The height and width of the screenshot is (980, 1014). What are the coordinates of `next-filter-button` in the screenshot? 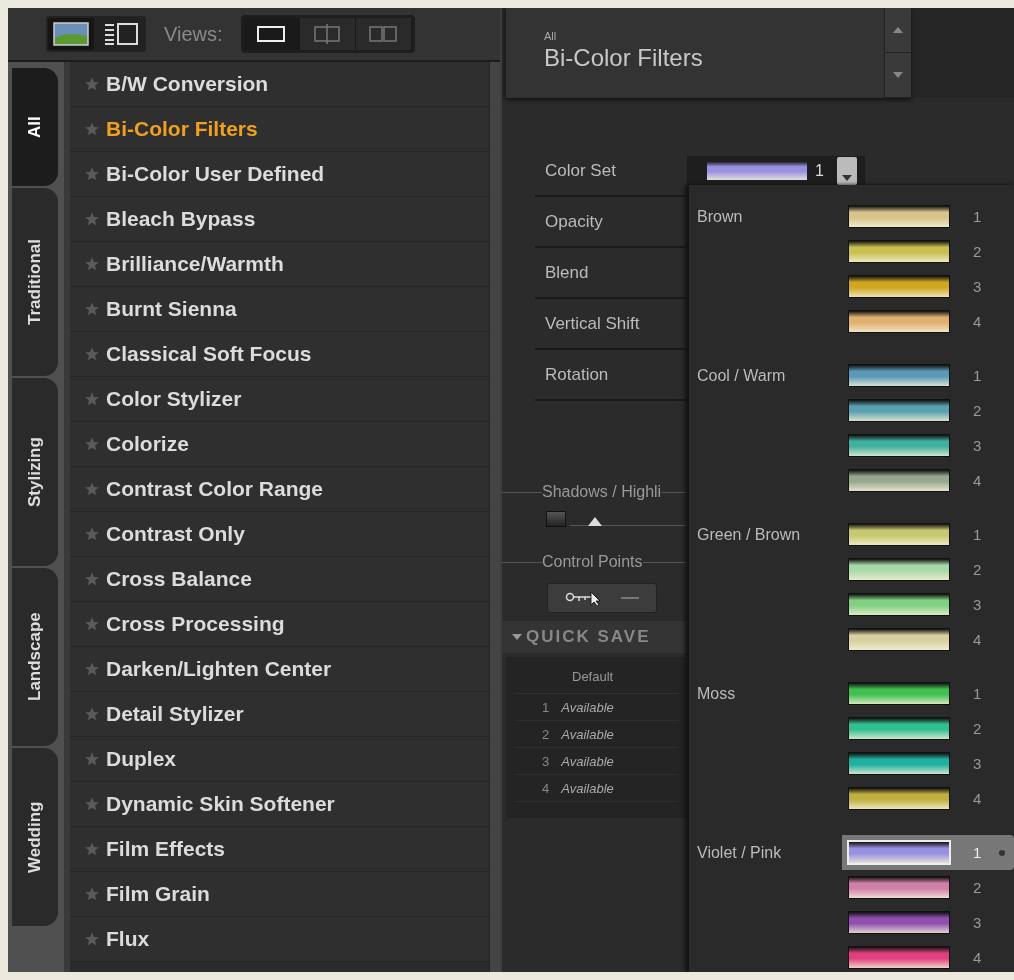 It's located at (898, 75).